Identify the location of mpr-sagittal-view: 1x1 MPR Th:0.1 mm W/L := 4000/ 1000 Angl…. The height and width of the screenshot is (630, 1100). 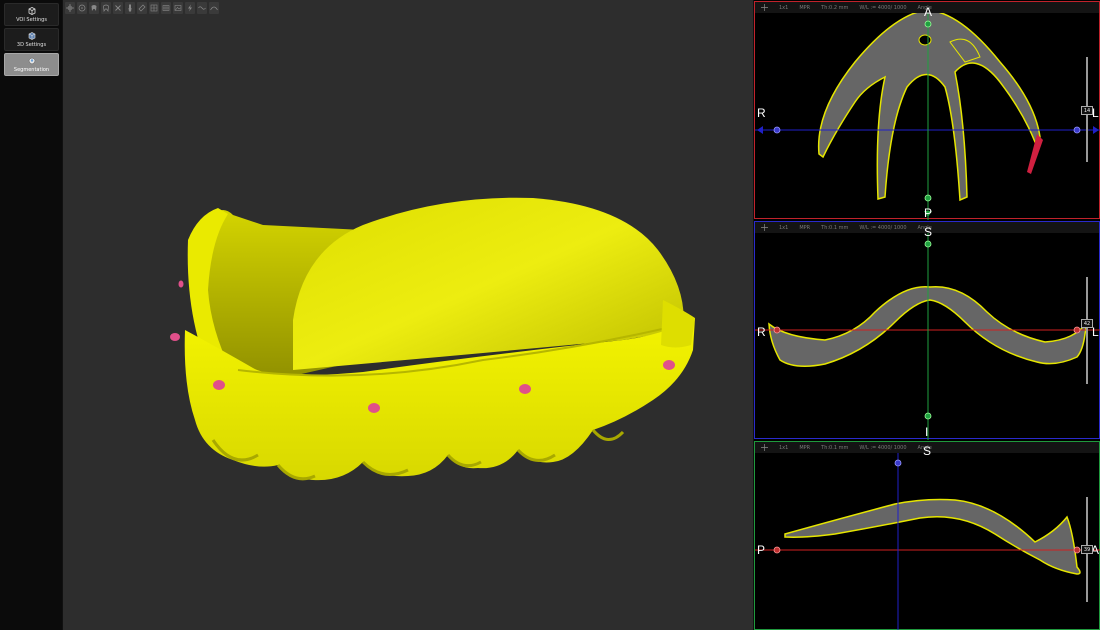
(927, 535).